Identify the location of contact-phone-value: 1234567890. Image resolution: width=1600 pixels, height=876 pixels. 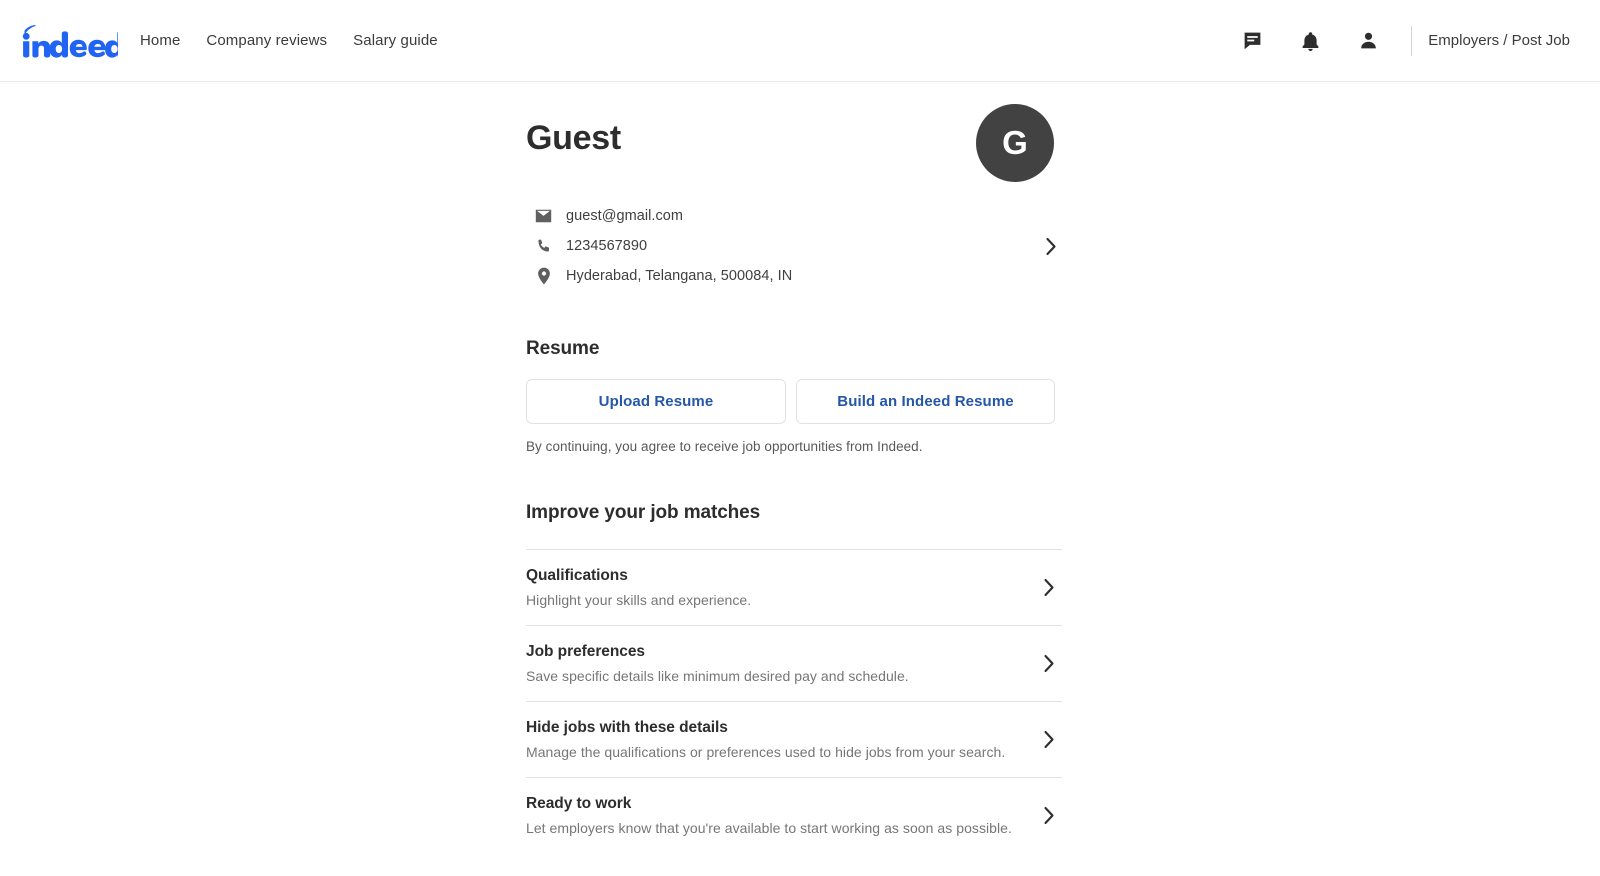
(607, 246).